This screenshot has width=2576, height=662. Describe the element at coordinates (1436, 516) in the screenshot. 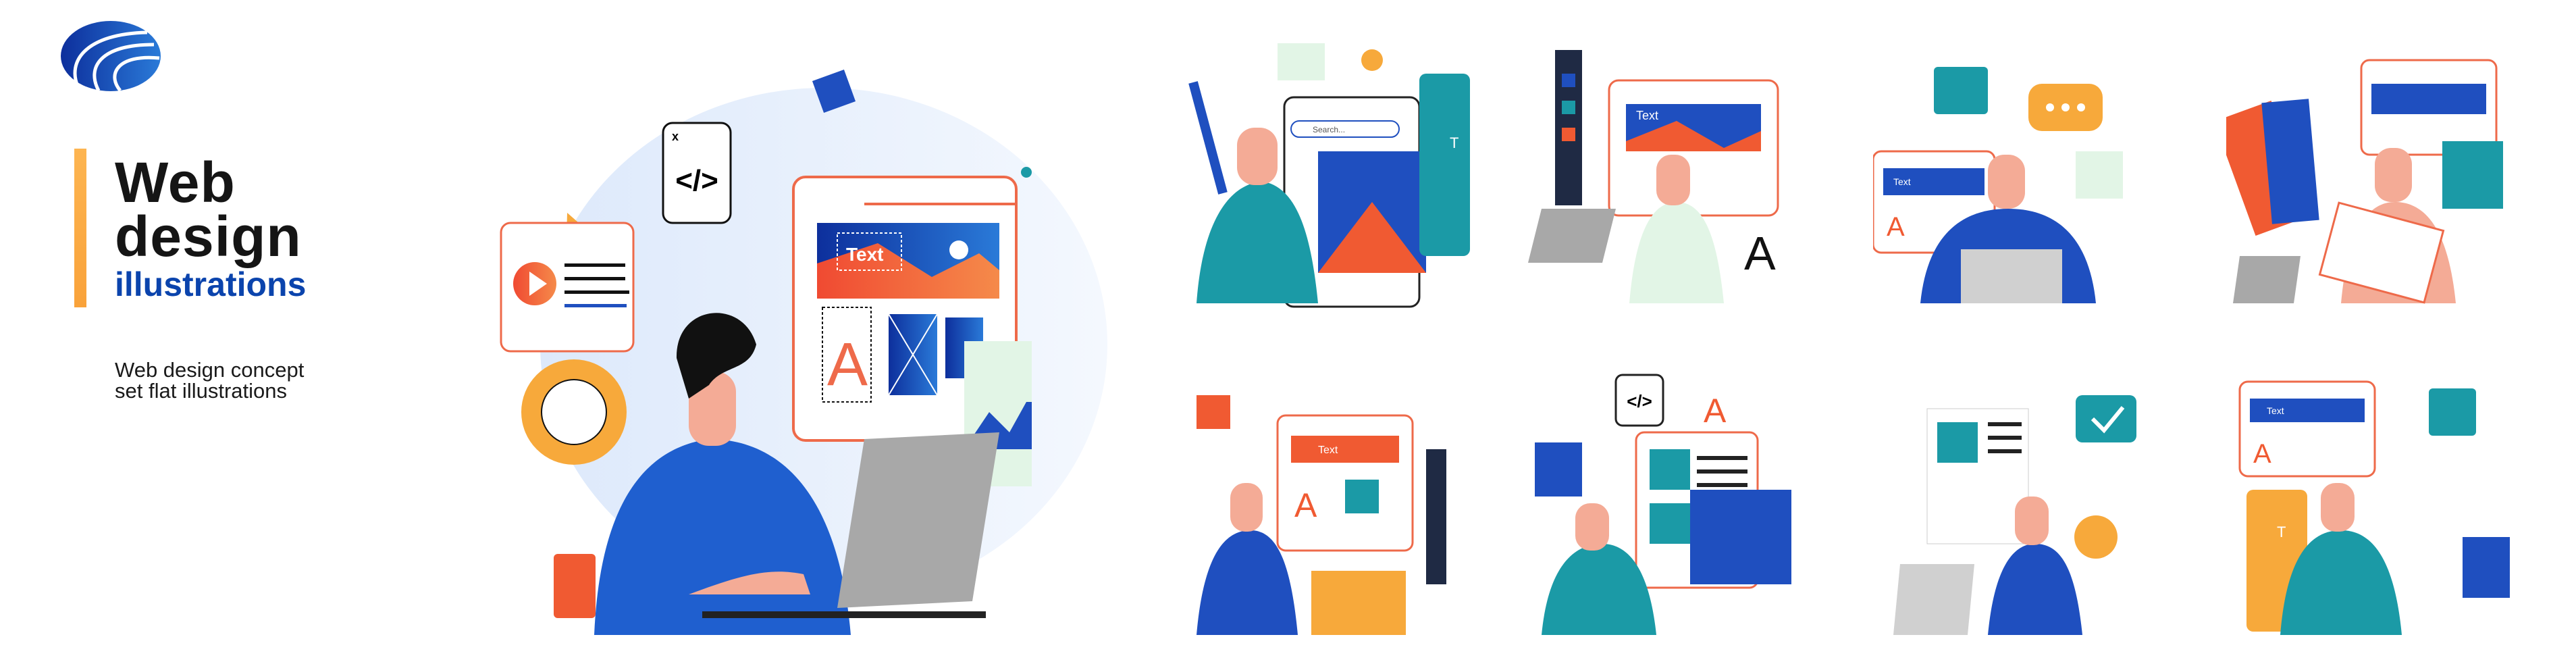

I see `color-swatch-strip` at that location.